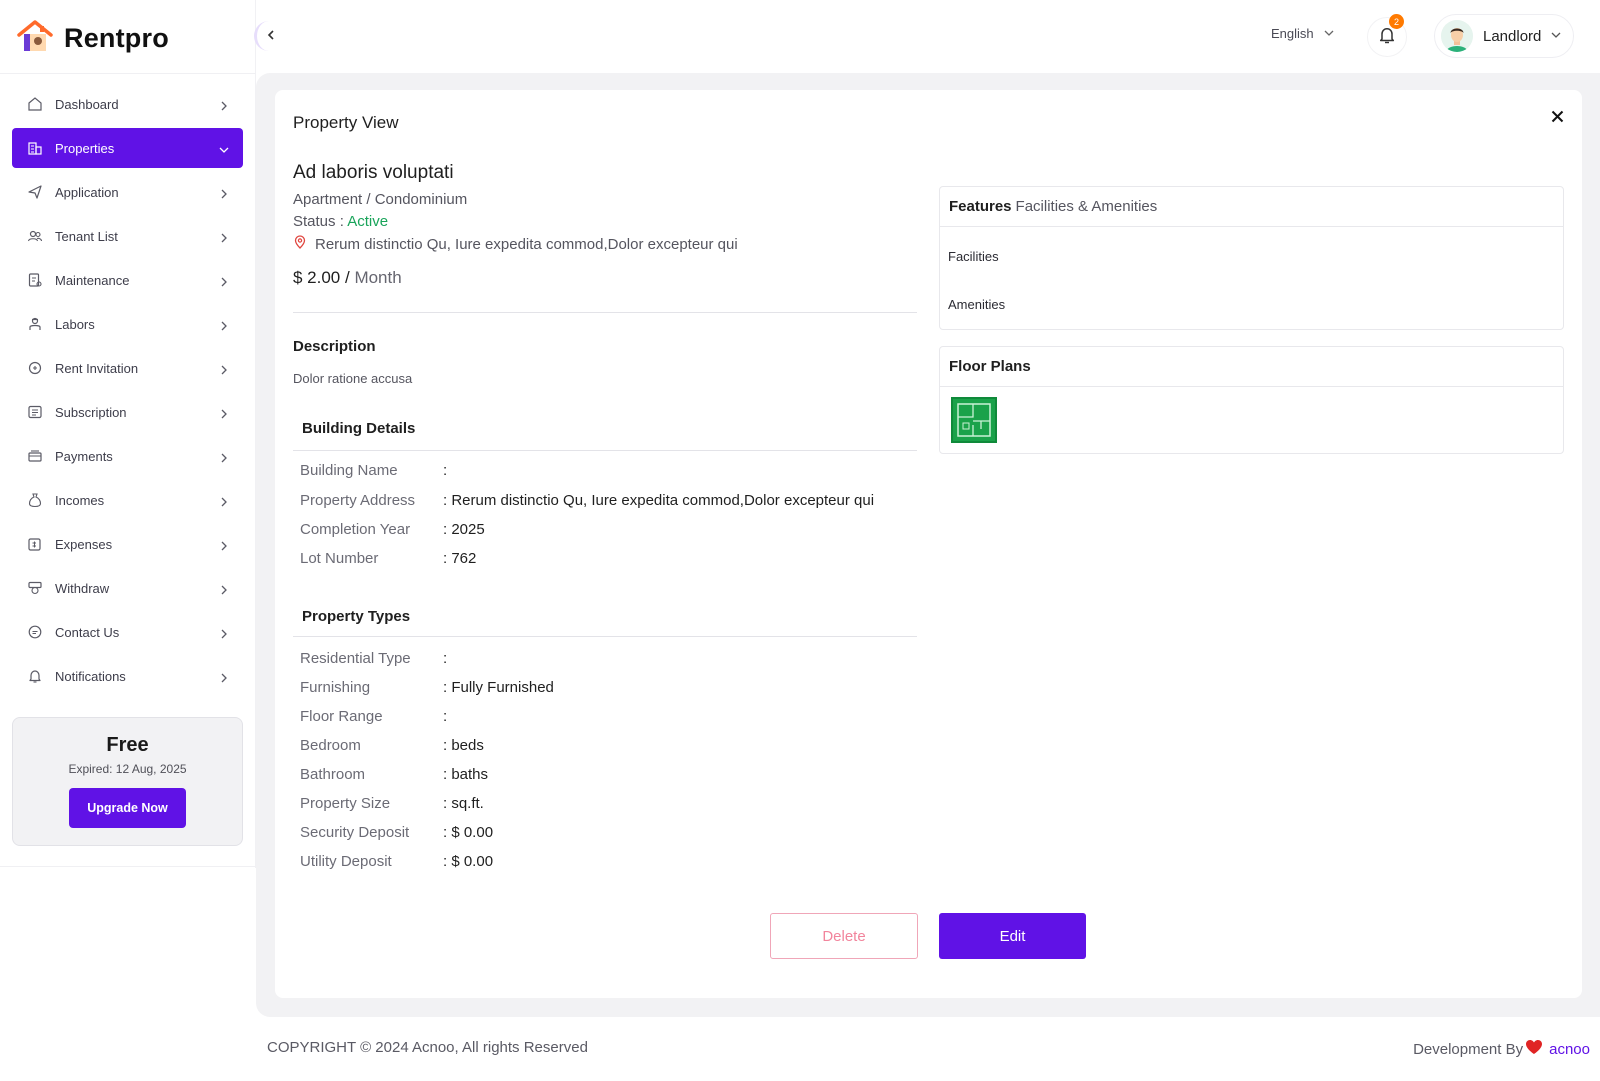 The image size is (1600, 1081). What do you see at coordinates (1504, 36) in the screenshot?
I see `user-menu: Landlord` at bounding box center [1504, 36].